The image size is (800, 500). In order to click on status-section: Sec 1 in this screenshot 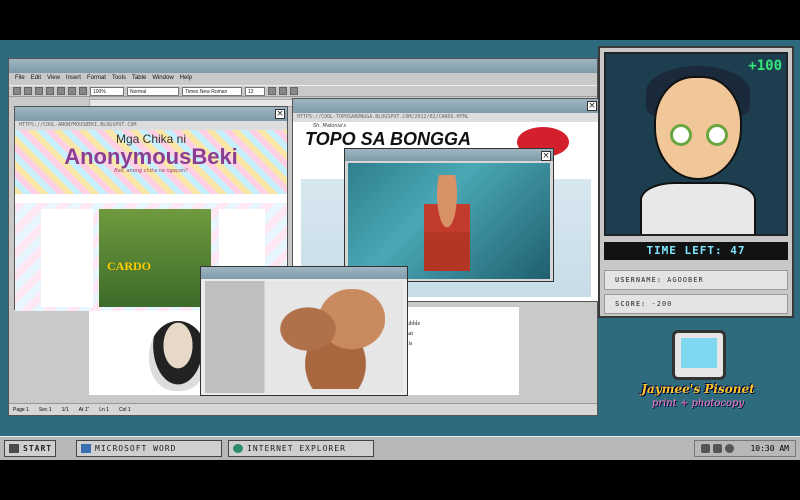, I will do `click(45, 410)`.